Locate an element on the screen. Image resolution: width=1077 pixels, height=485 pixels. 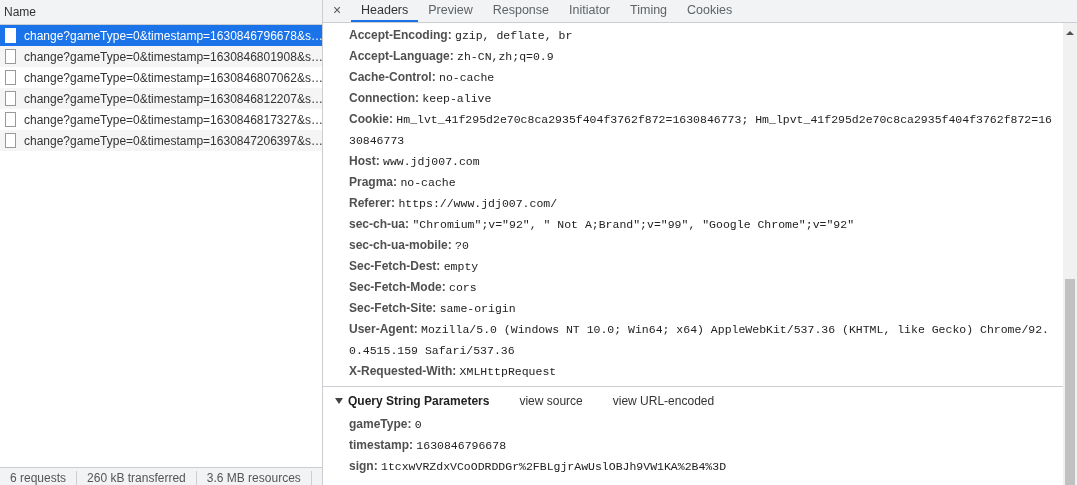
status-text: 3.6 MB resources is located at coordinates (254, 478).